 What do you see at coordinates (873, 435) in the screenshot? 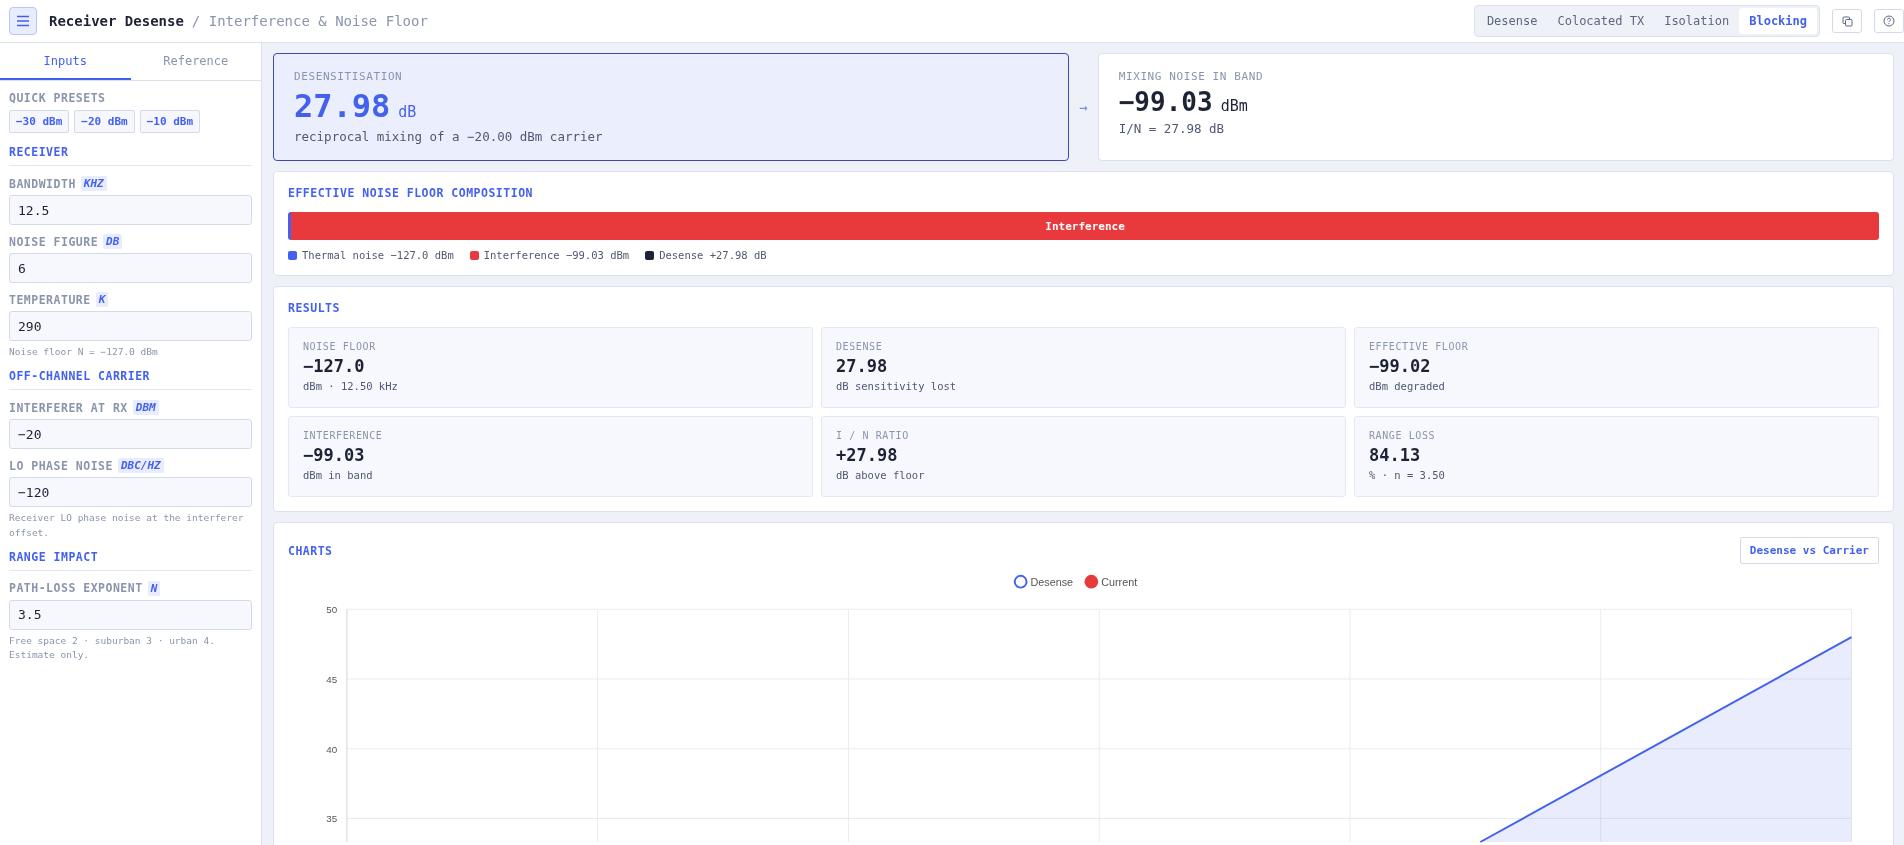
I see `metric-label: I / N RATIO` at bounding box center [873, 435].